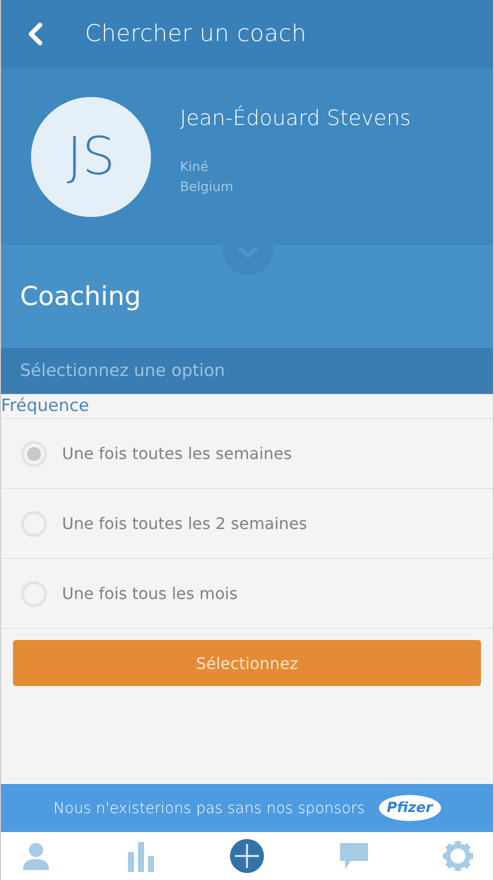 The image size is (494, 880). Describe the element at coordinates (195, 167) in the screenshot. I see `coach-profession: Kiné` at that location.